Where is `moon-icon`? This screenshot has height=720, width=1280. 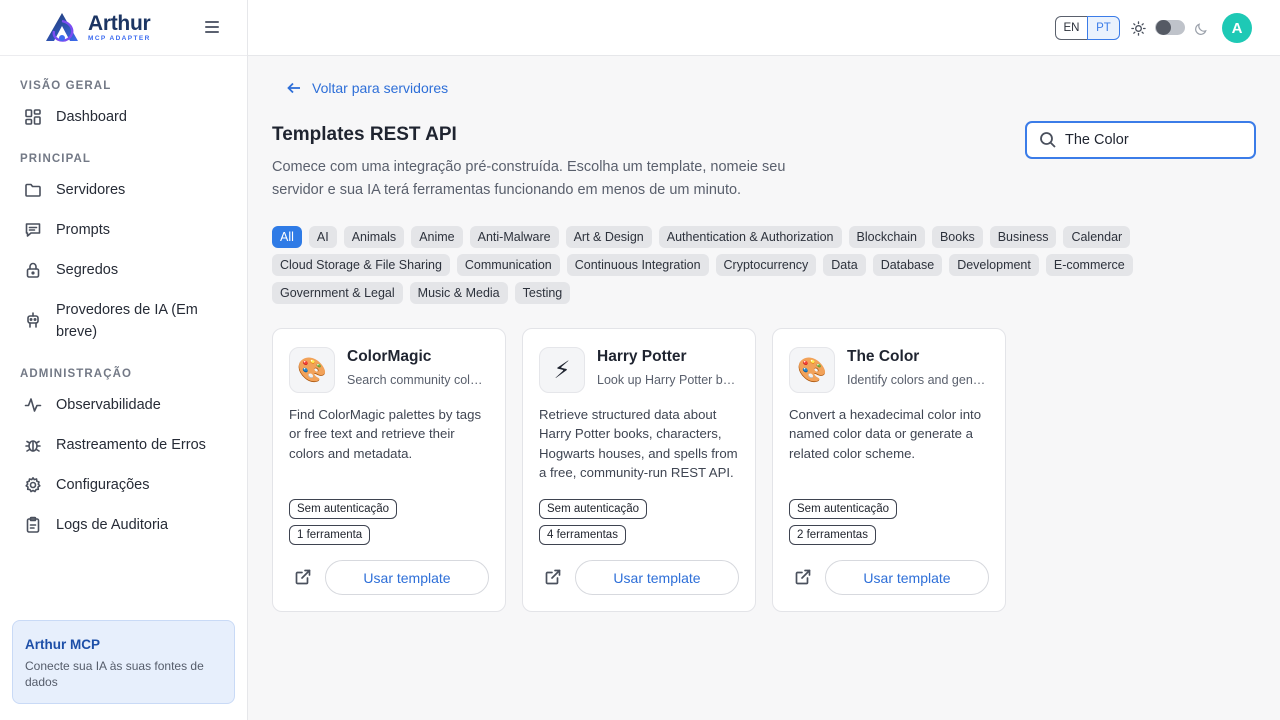 moon-icon is located at coordinates (1201, 29).